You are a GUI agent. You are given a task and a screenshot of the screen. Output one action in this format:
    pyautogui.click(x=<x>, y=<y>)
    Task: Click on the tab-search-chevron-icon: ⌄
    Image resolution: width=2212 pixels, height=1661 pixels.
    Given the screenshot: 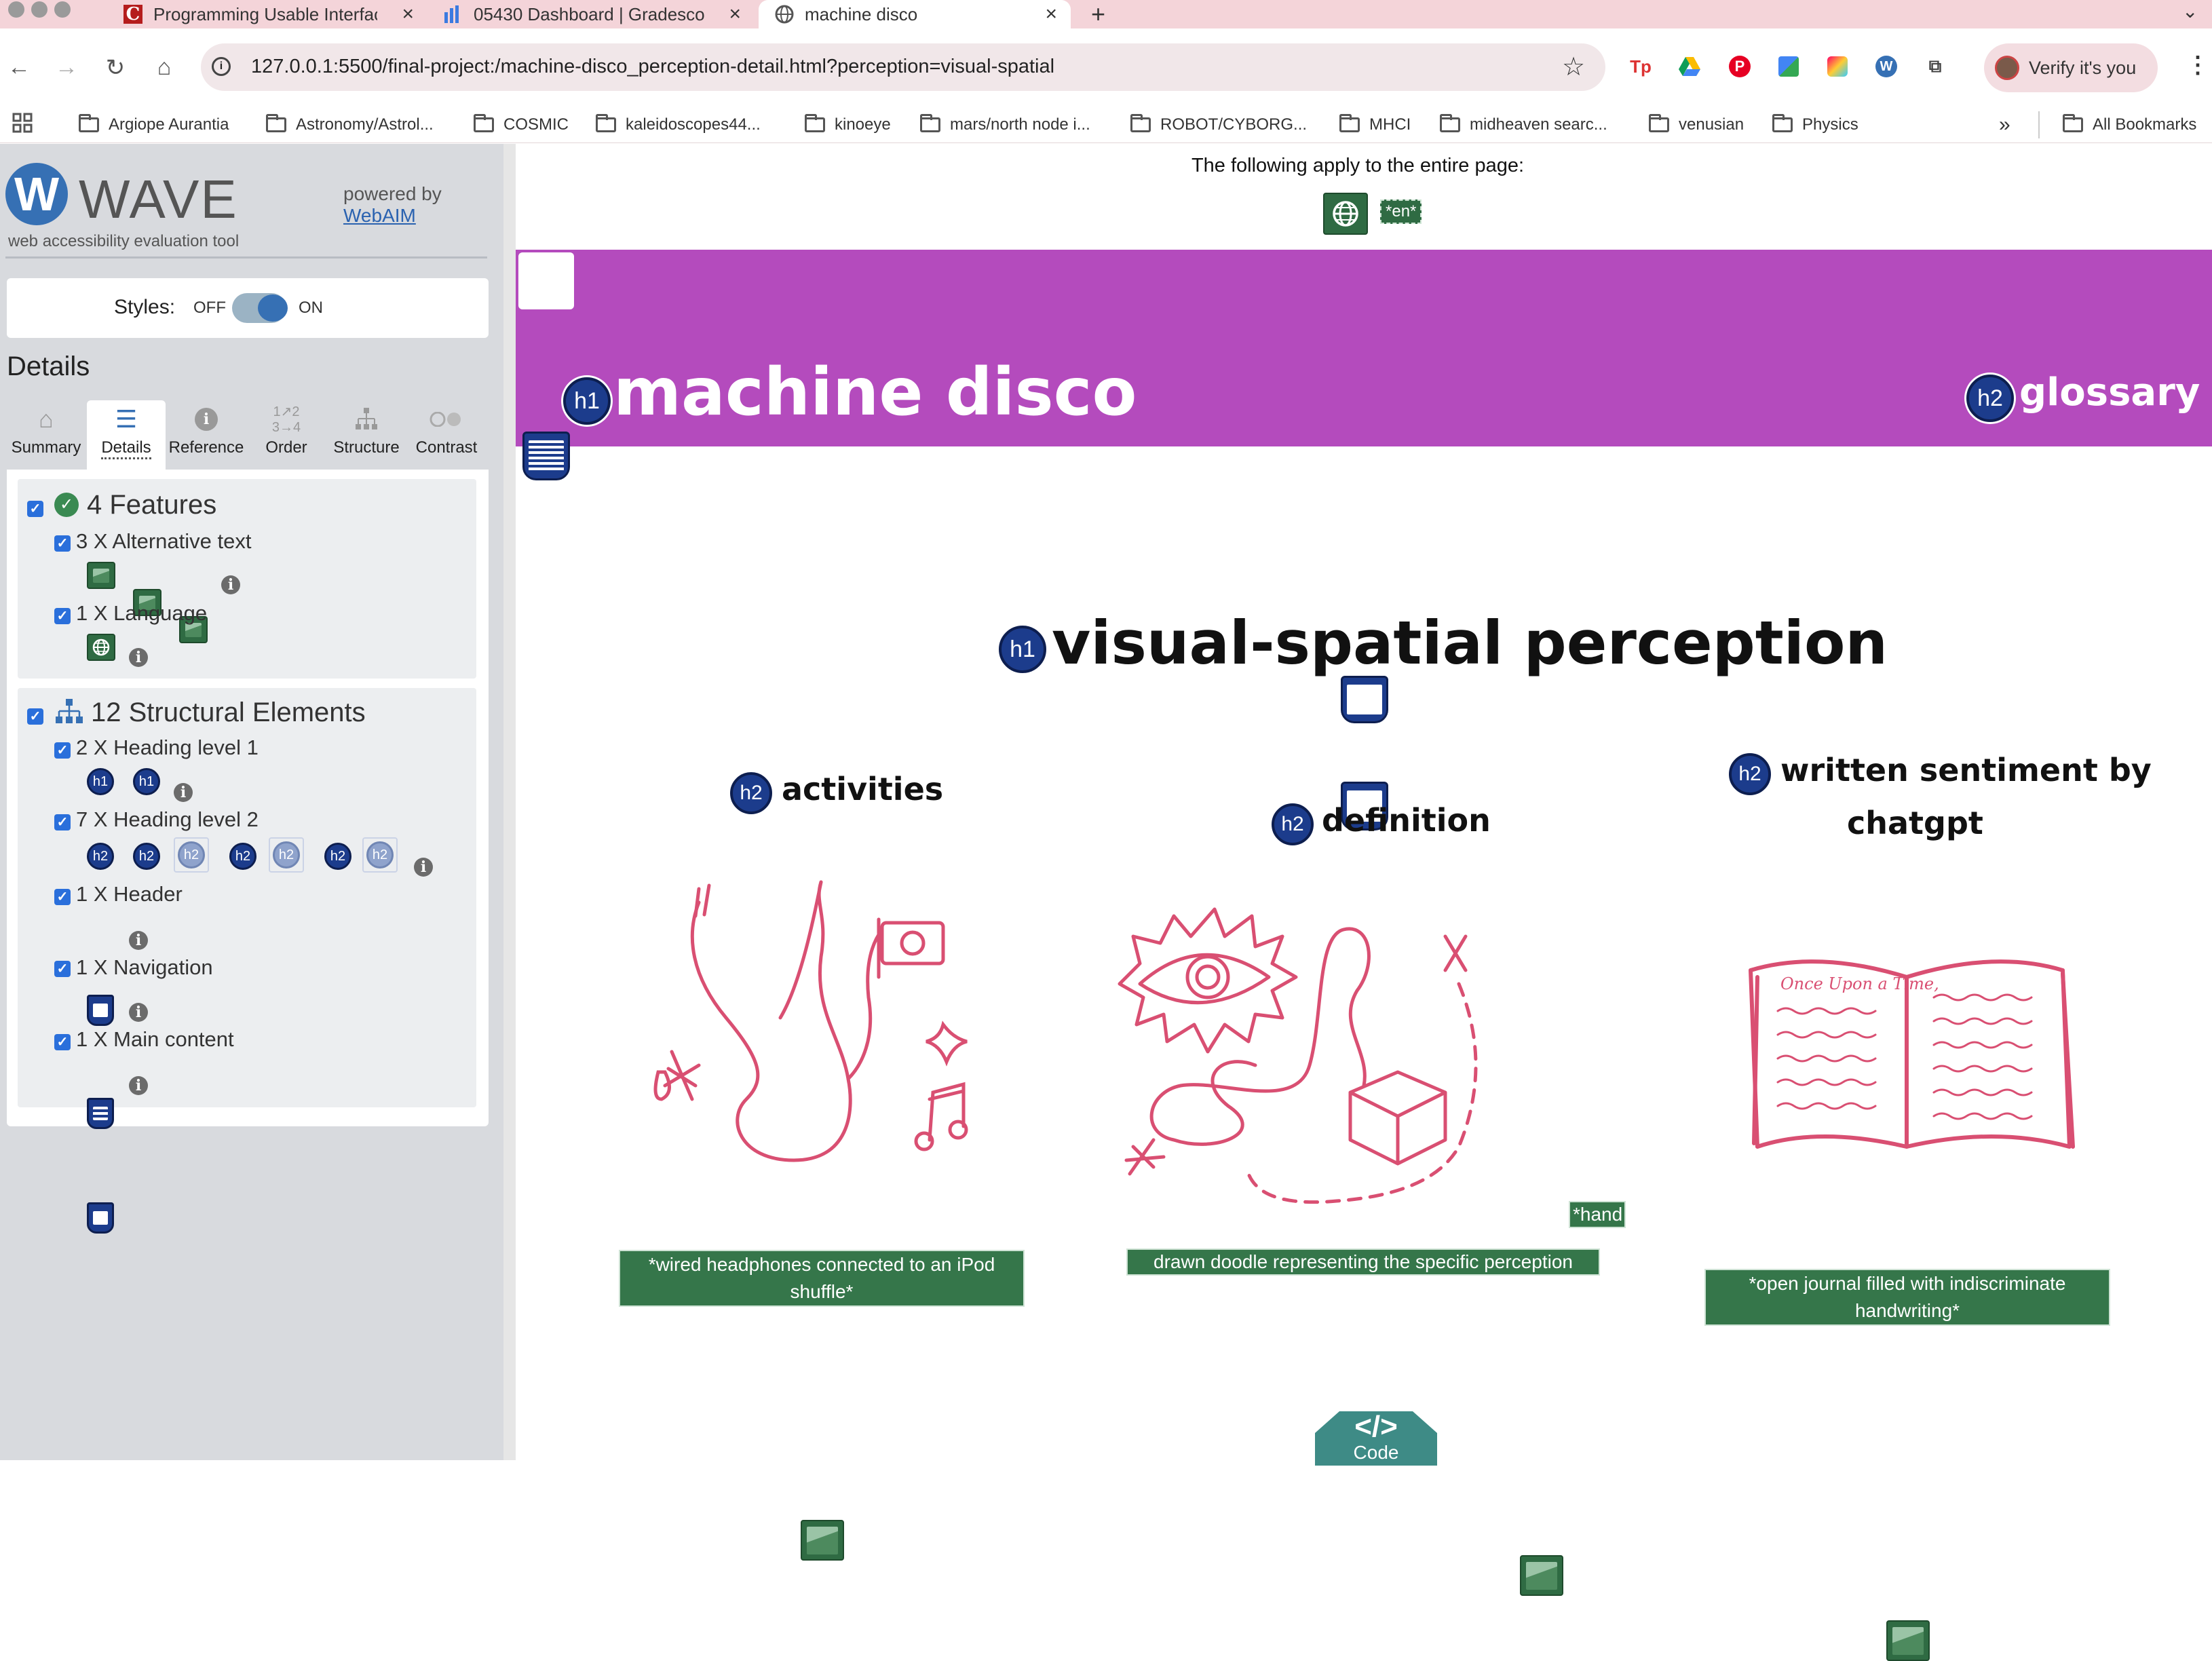 What is the action you would take?
    pyautogui.click(x=2190, y=11)
    